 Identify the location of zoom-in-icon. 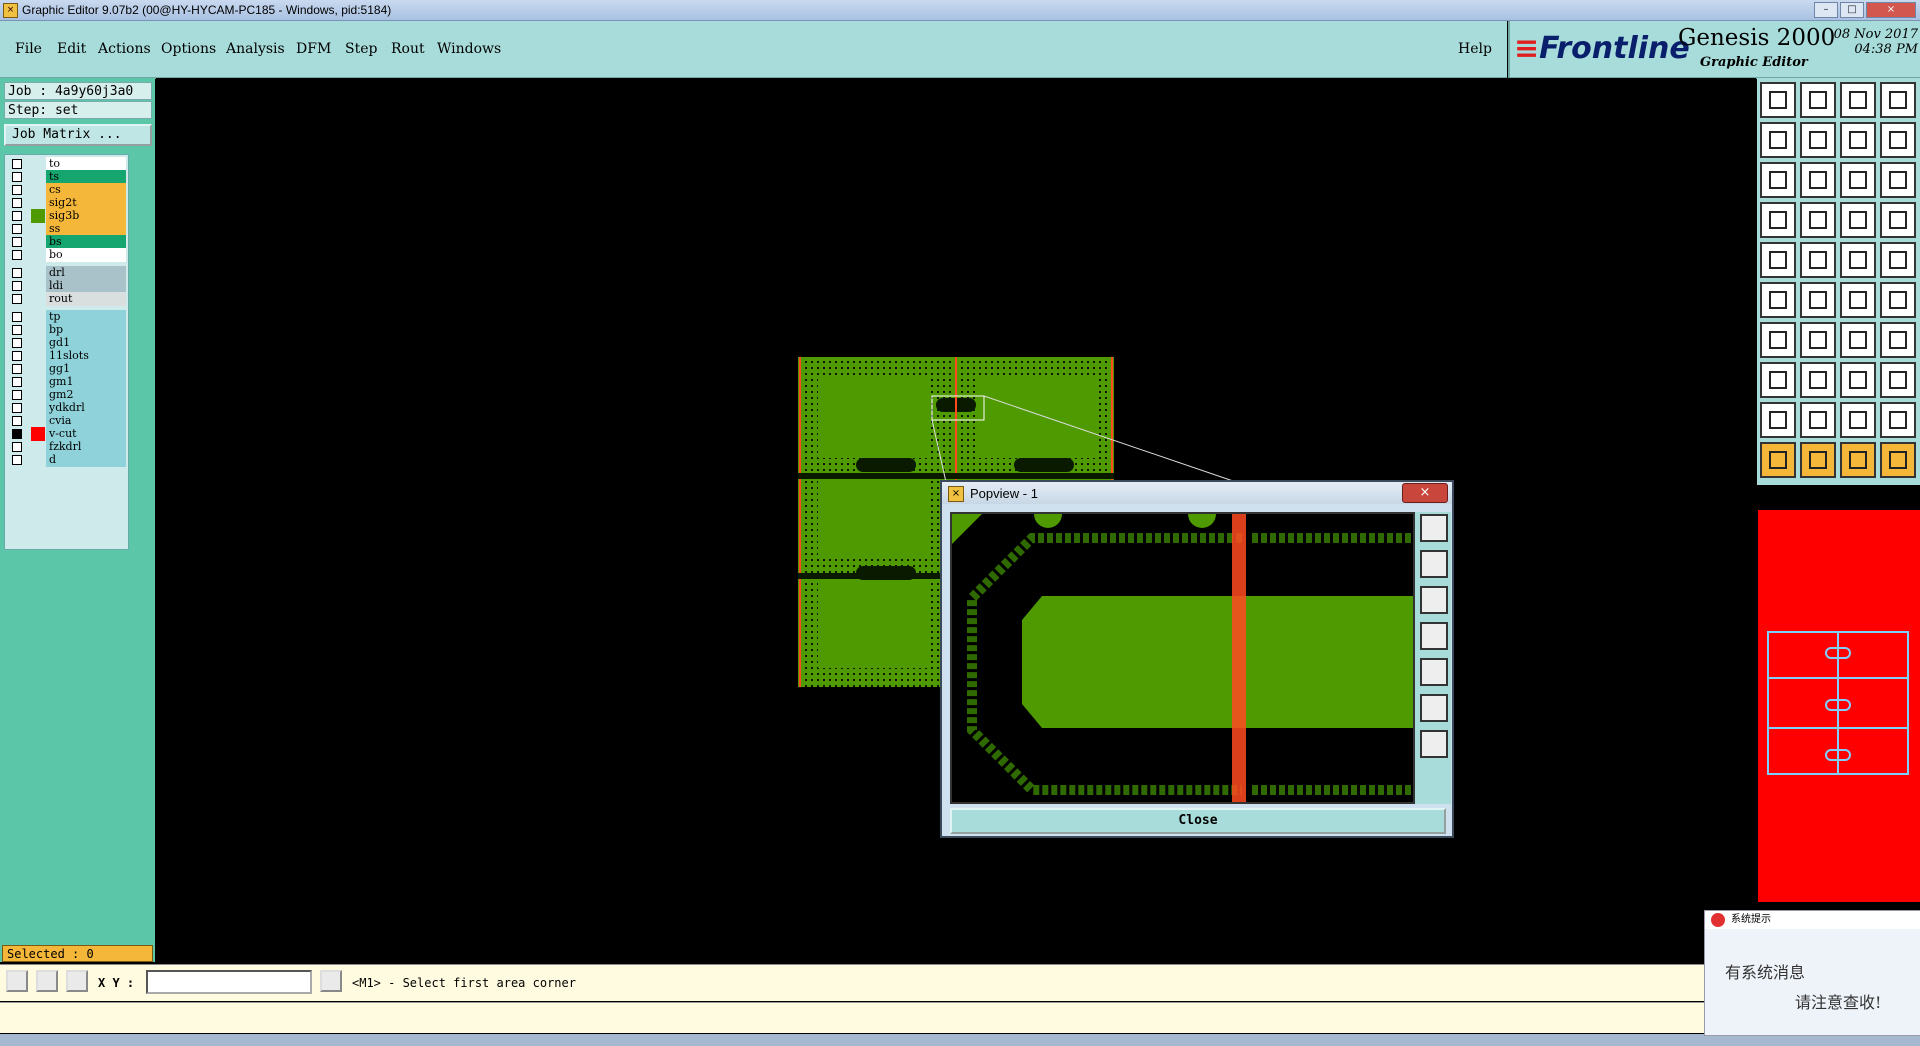
(1778, 100).